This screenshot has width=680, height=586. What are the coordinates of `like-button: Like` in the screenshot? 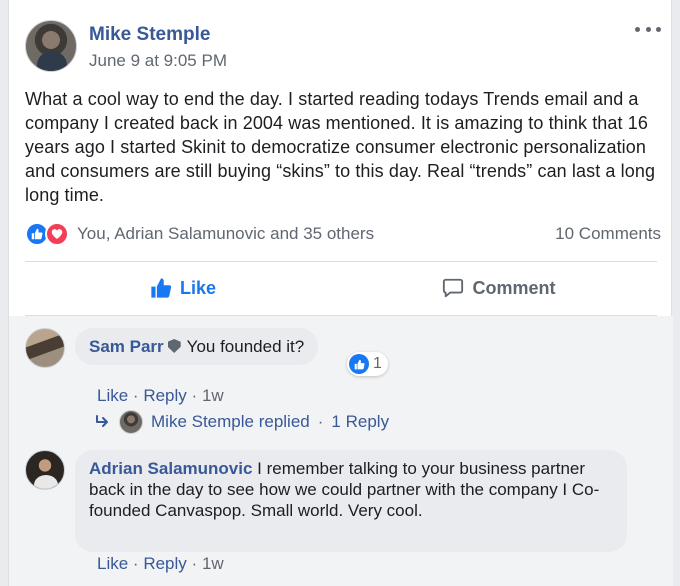 It's located at (183, 288).